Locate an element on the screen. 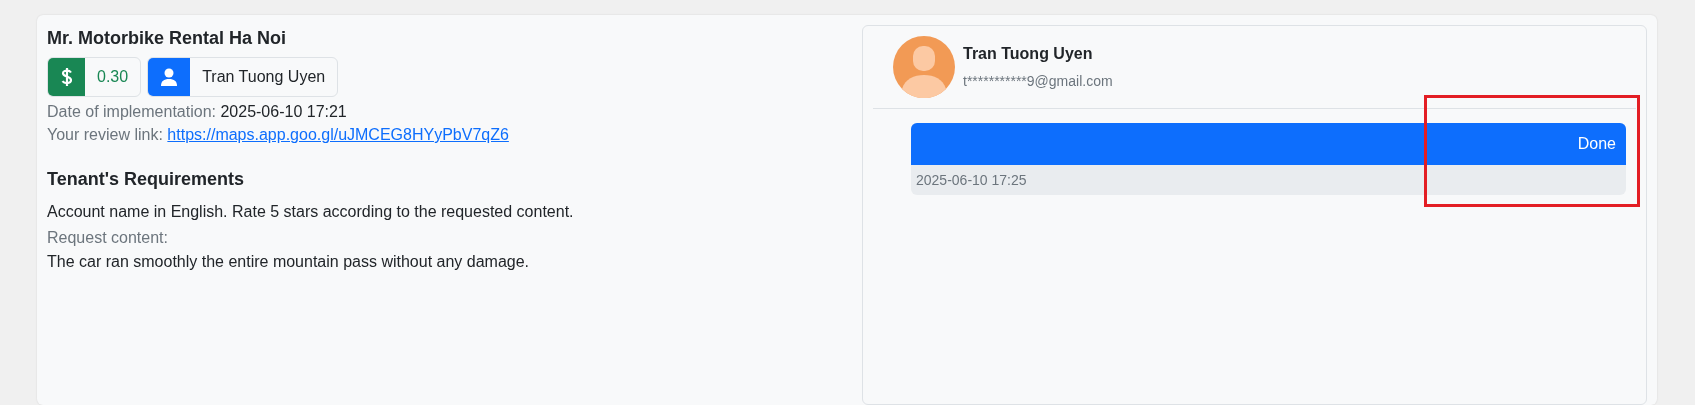 The height and width of the screenshot is (405, 1695). requirement-text: Account name in English. Rate 5 stars according to the requested content. is located at coordinates (311, 212).